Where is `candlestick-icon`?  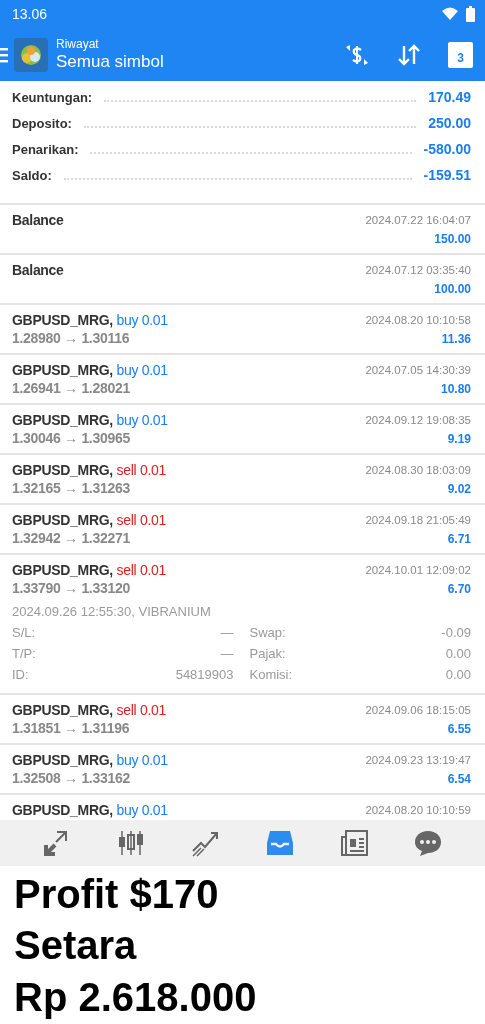
candlestick-icon is located at coordinates (131, 843).